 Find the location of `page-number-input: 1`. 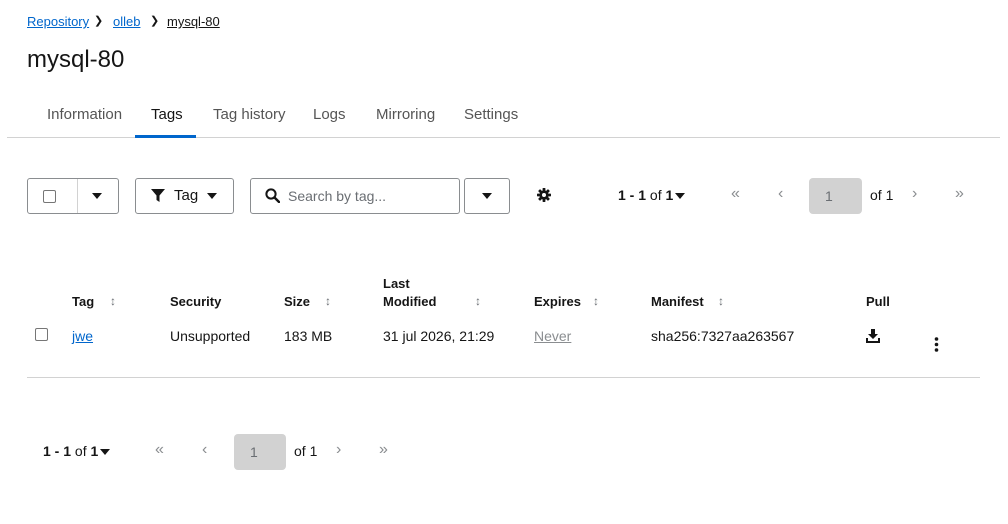

page-number-input: 1 is located at coordinates (835, 196).